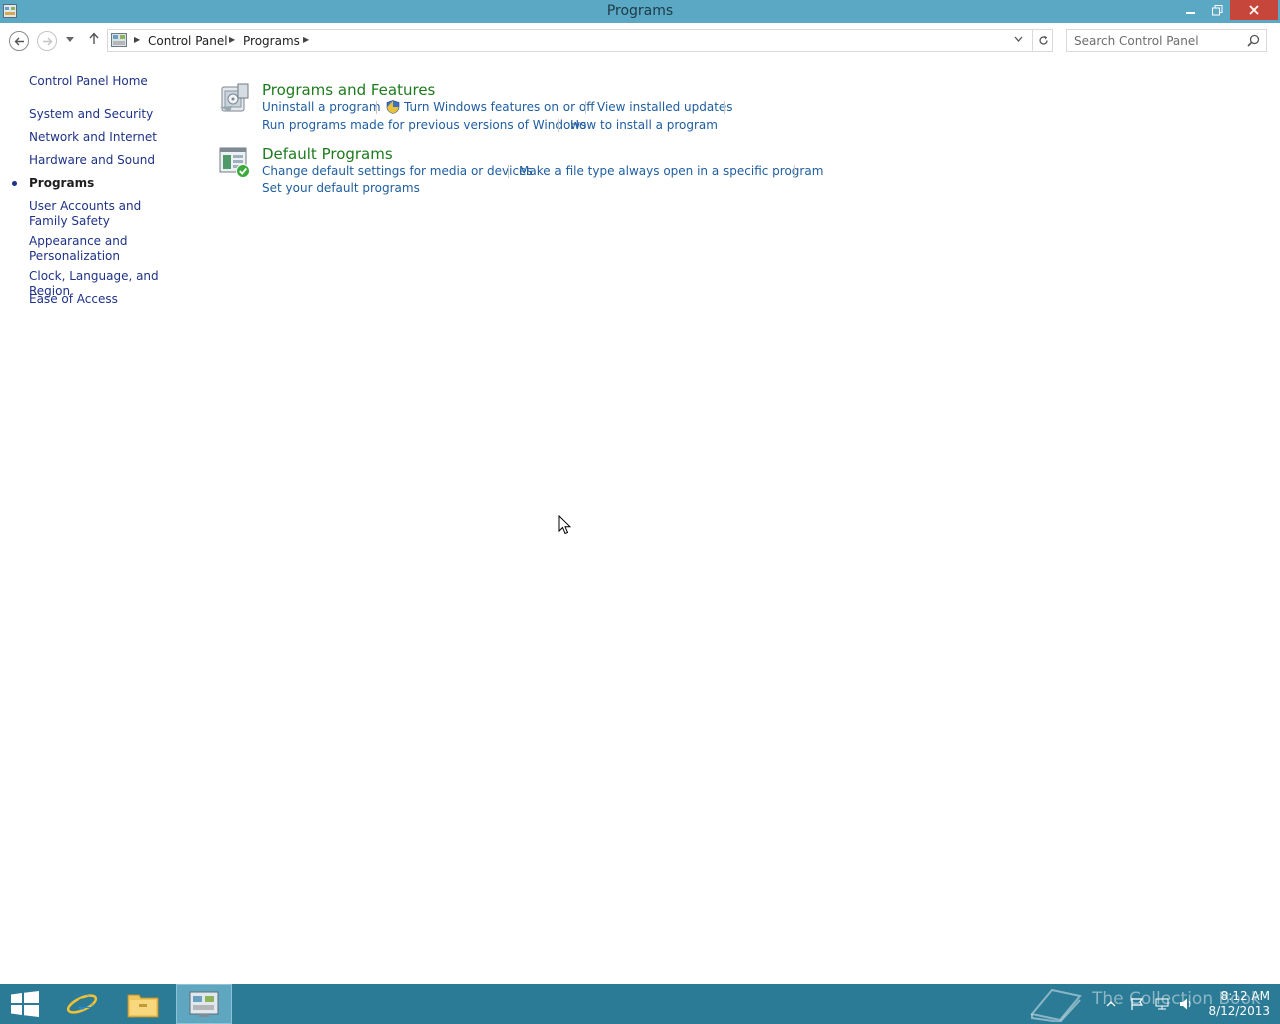  I want to click on turn-windows-features-link: Turn Windows features on or off, so click(499, 107).